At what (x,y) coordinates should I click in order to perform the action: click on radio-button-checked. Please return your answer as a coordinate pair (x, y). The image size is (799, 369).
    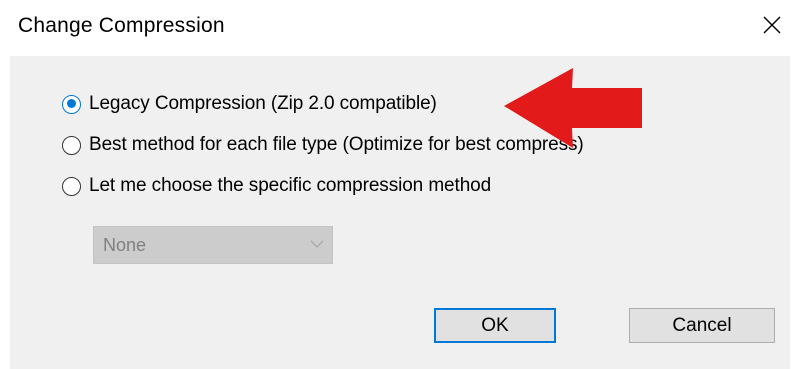
    Looking at the image, I should click on (71, 104).